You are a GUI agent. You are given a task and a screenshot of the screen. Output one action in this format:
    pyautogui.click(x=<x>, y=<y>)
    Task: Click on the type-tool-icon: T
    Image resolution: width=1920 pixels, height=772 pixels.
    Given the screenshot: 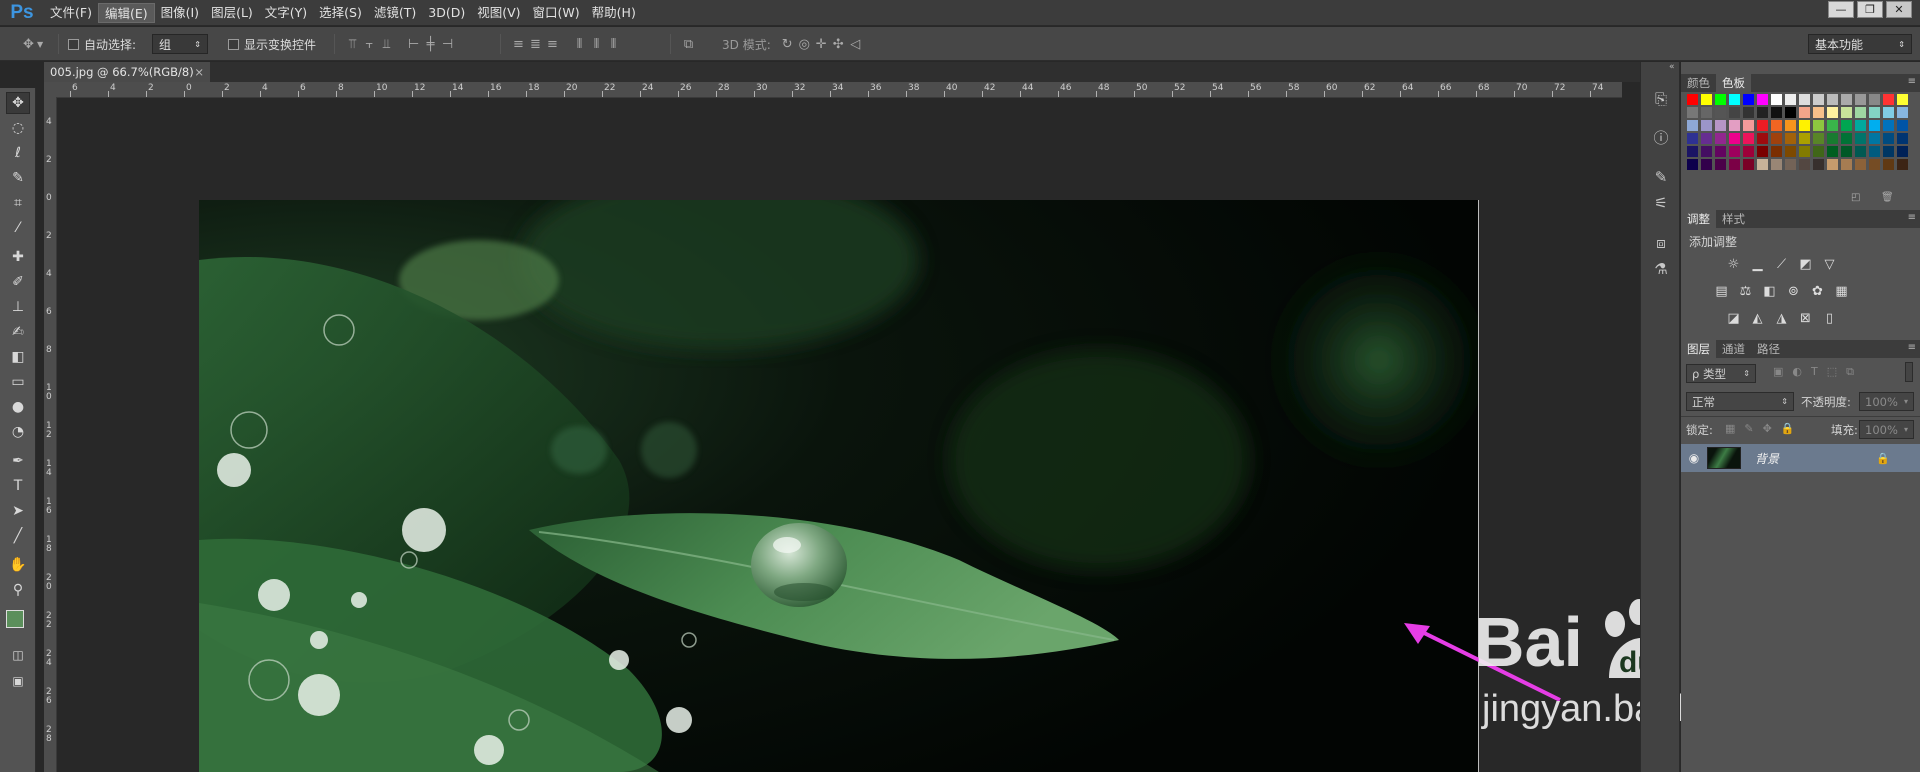 What is the action you would take?
    pyautogui.click(x=18, y=486)
    